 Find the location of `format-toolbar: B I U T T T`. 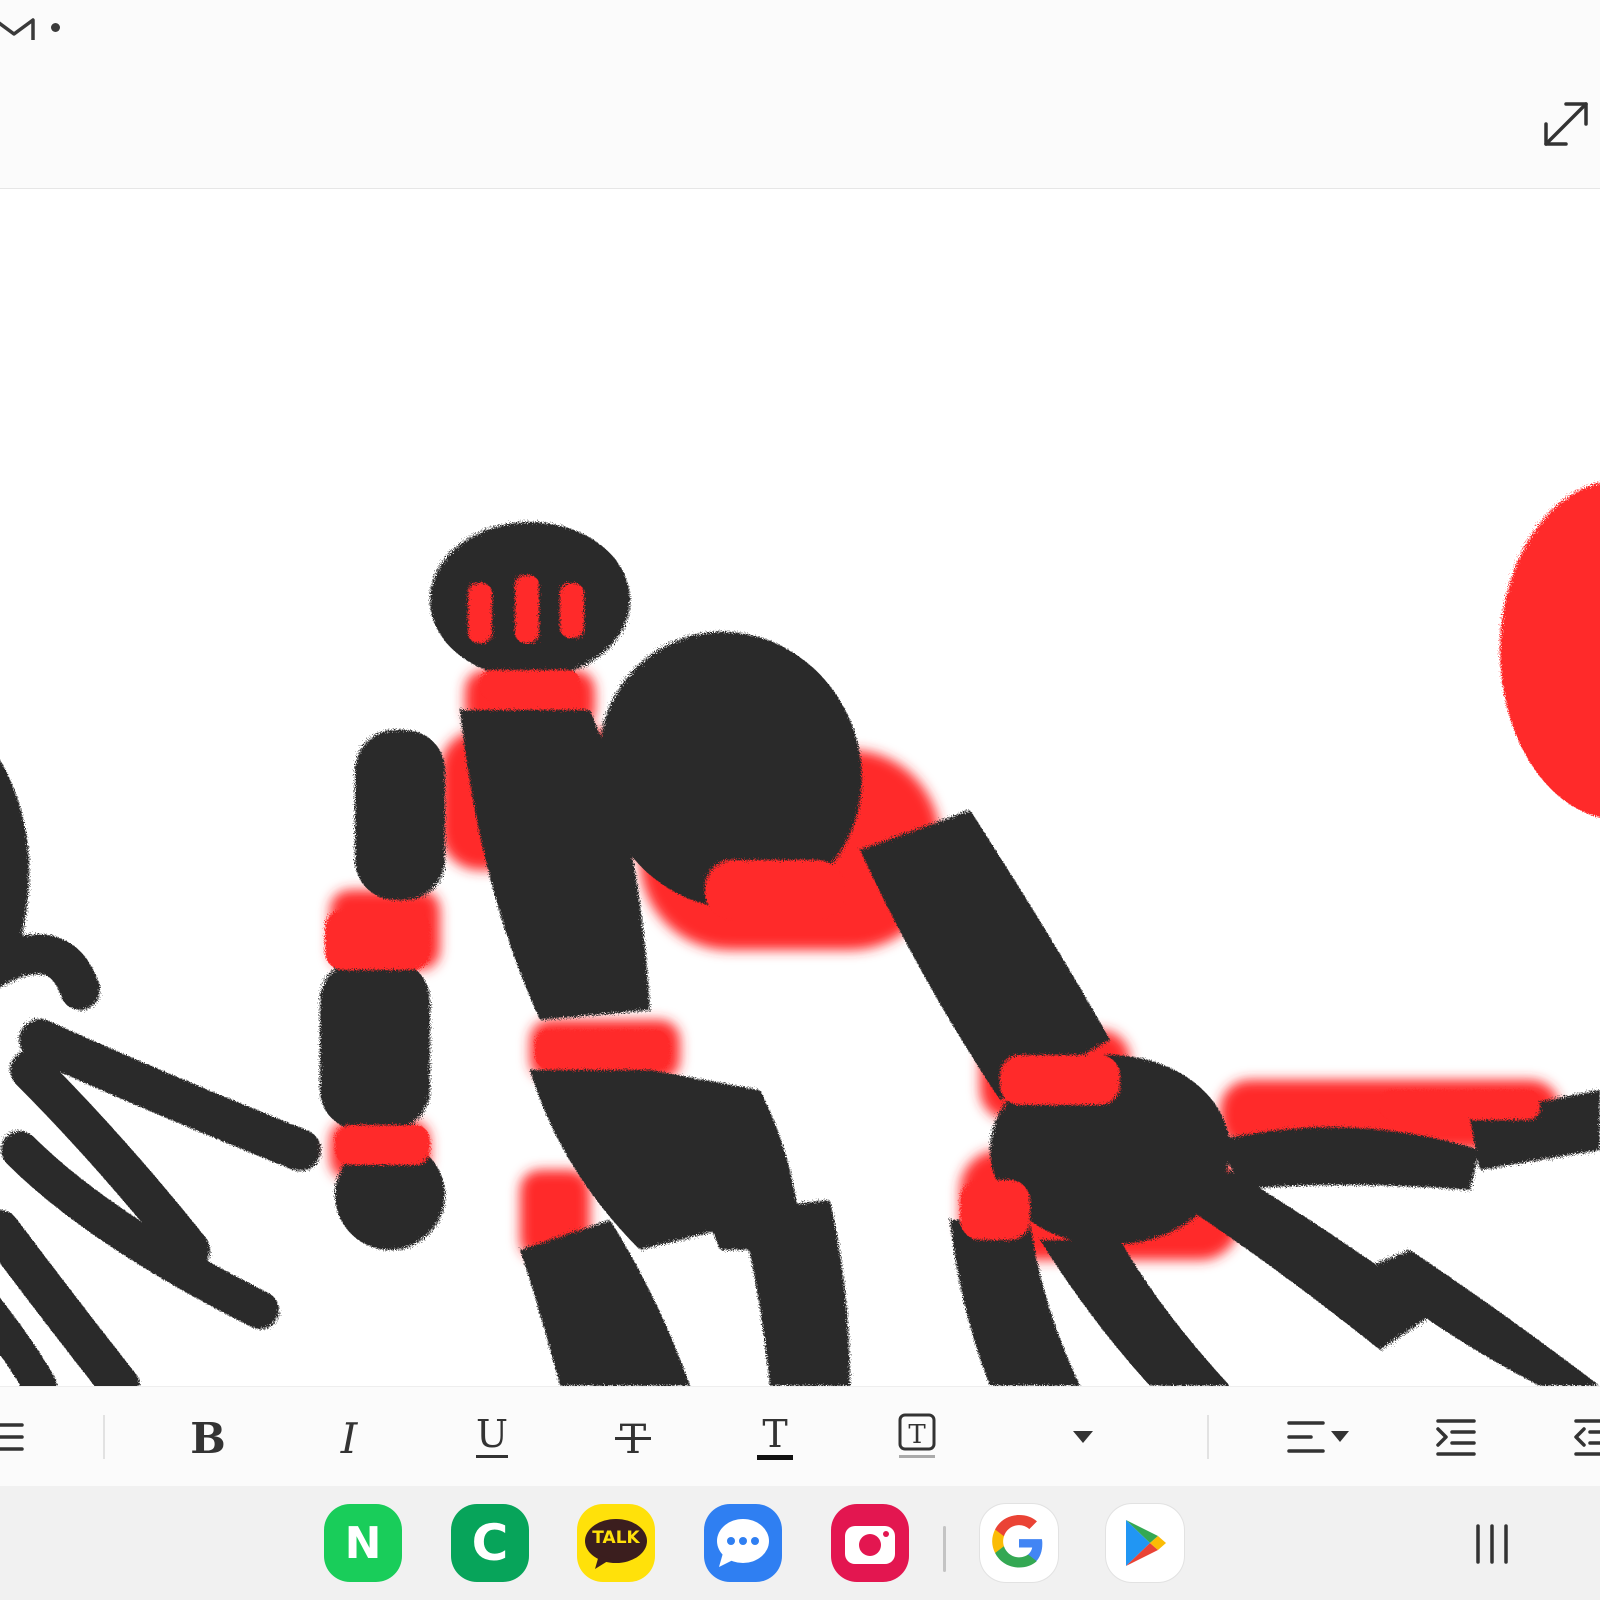

format-toolbar: B I U T T T is located at coordinates (800, 1436).